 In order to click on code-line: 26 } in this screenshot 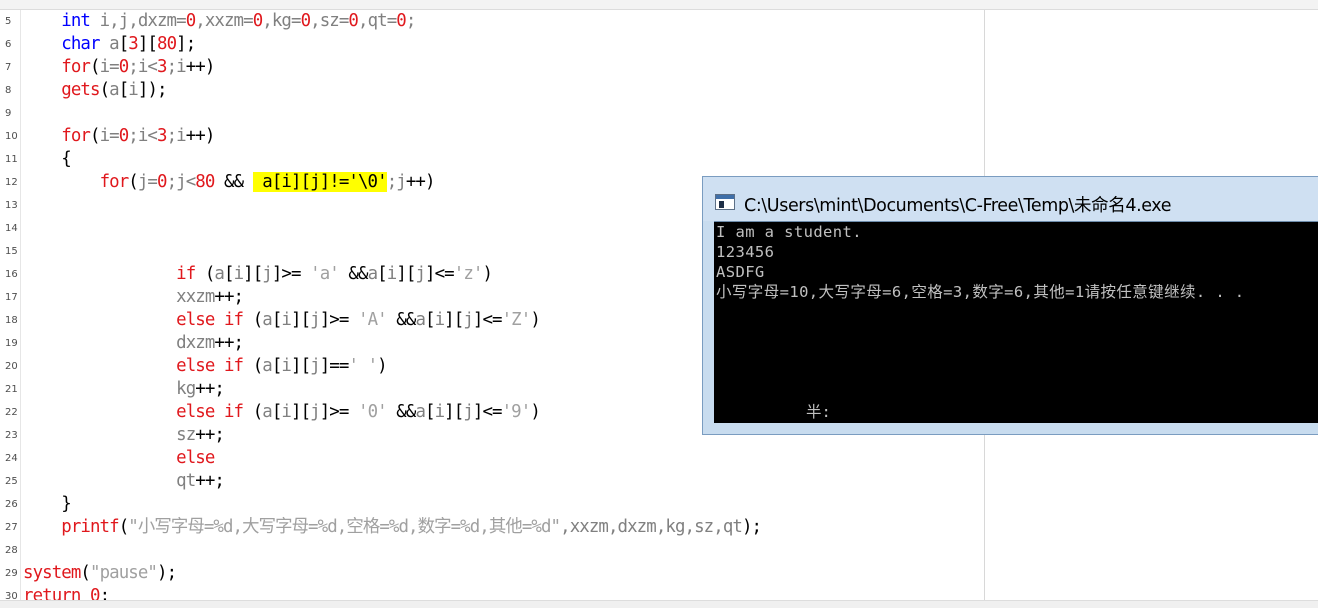, I will do `click(492, 504)`.